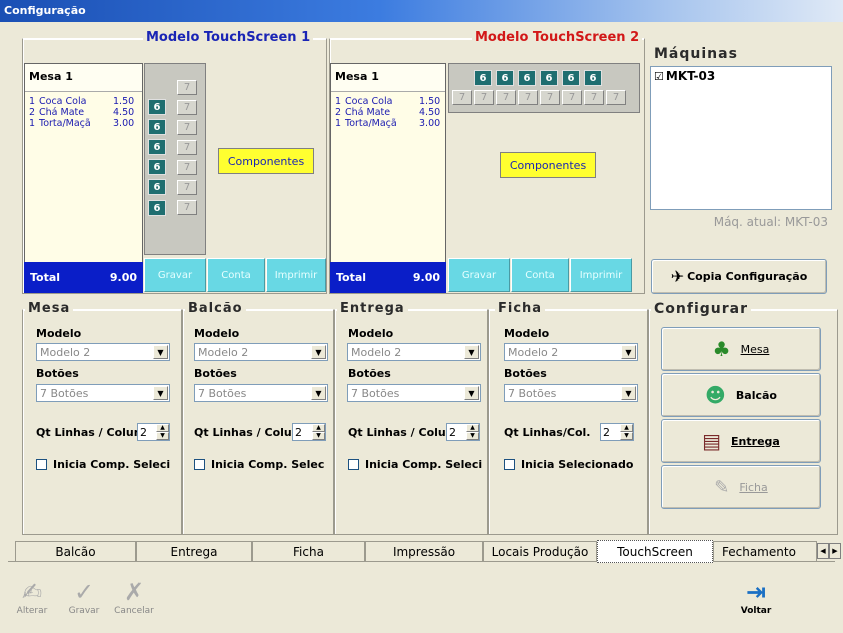 This screenshot has height=633, width=843. I want to click on gravar-button: ✓ Gravar, so click(84, 597).